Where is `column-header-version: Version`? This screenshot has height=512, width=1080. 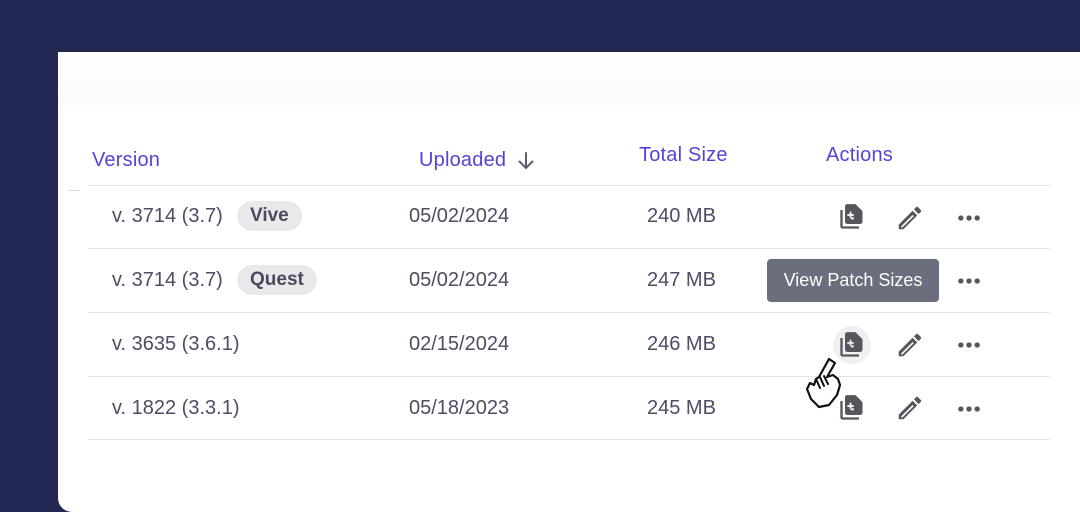 column-header-version: Version is located at coordinates (126, 160).